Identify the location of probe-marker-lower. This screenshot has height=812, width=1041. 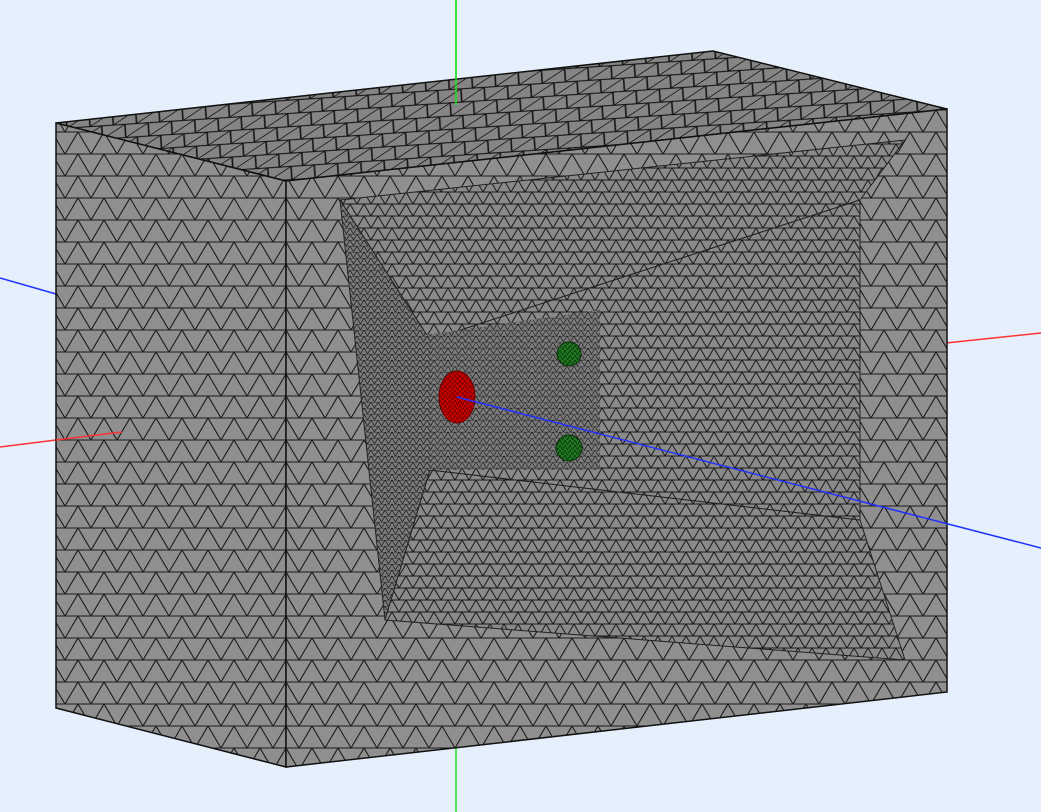
(569, 448).